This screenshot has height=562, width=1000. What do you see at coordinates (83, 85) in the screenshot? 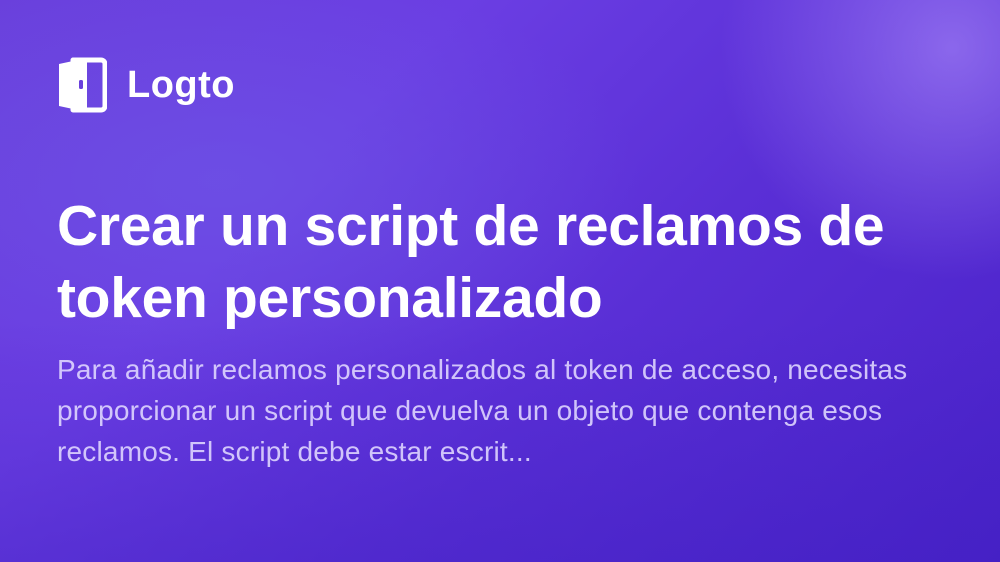
I see `door-icon` at bounding box center [83, 85].